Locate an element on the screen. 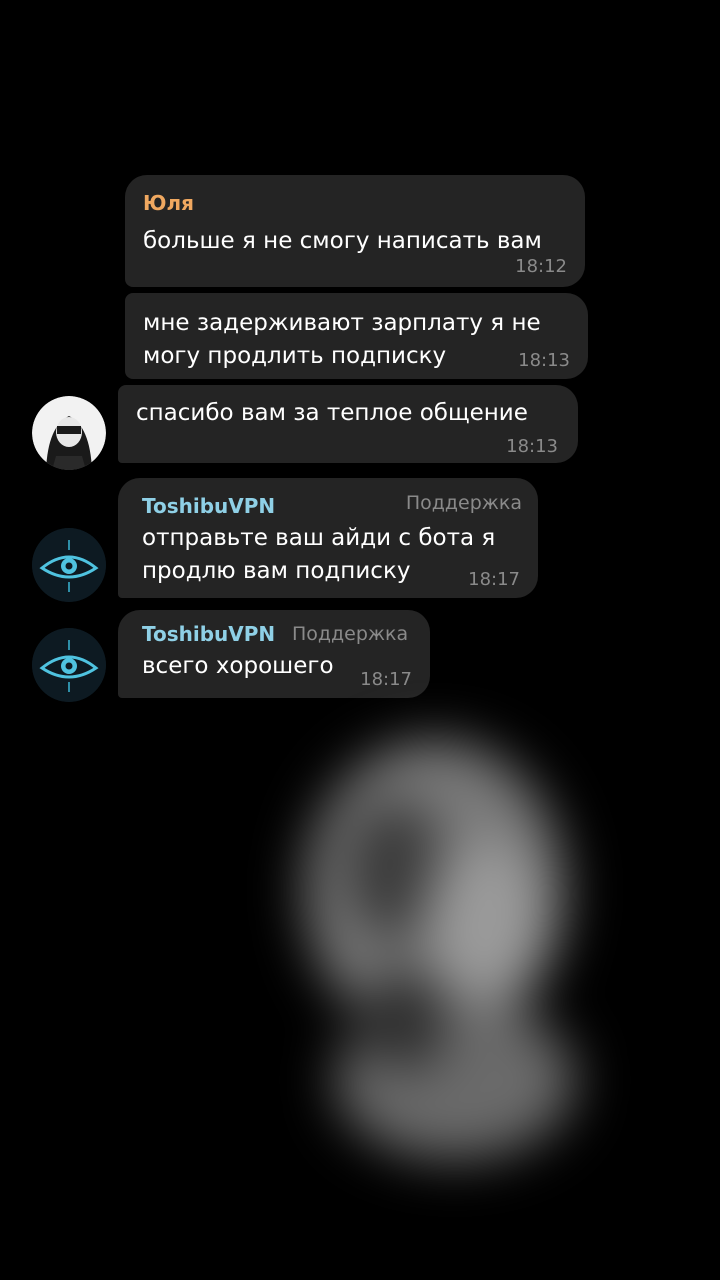 The image size is (720, 1280). message-text: спасибо вам за теплое общение is located at coordinates (332, 413).